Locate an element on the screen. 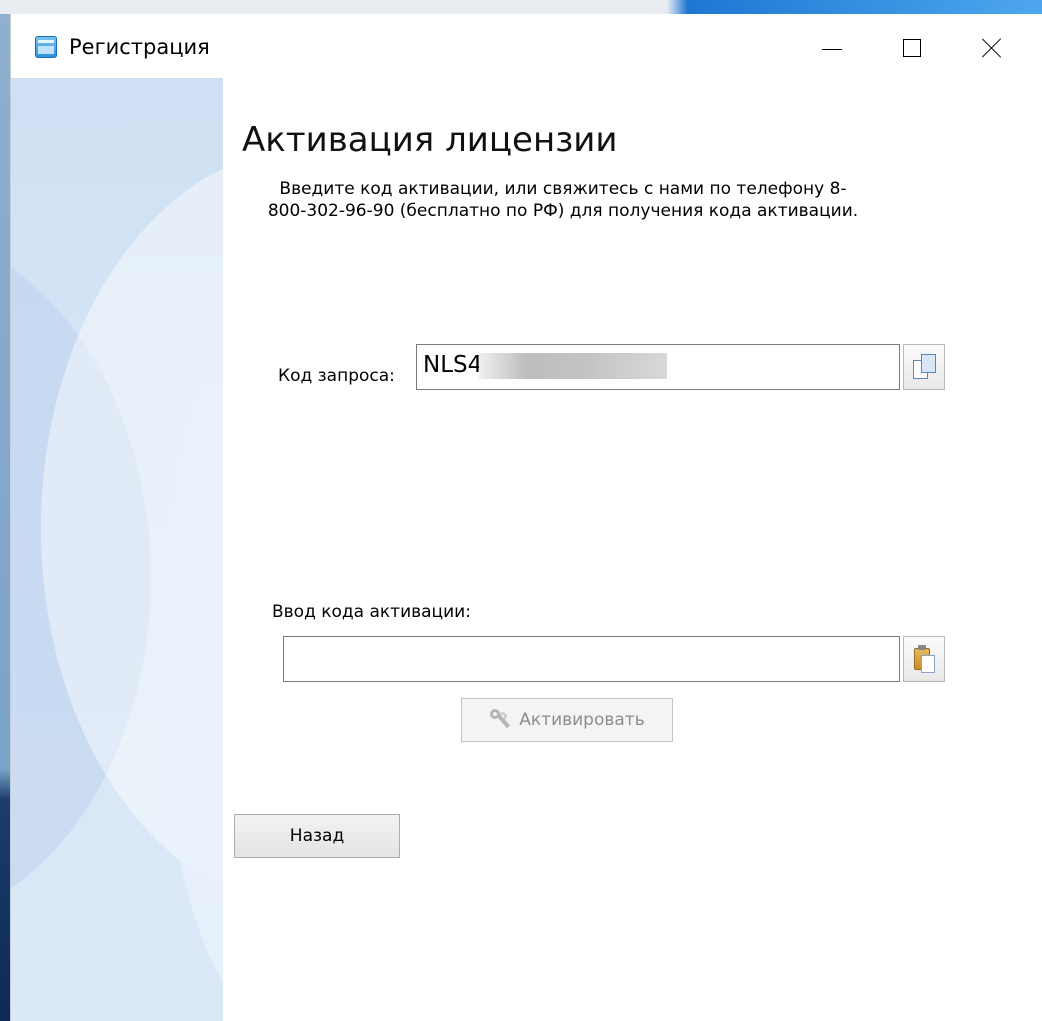 Image resolution: width=1042 pixels, height=1021 pixels. maximize-icon is located at coordinates (912, 48).